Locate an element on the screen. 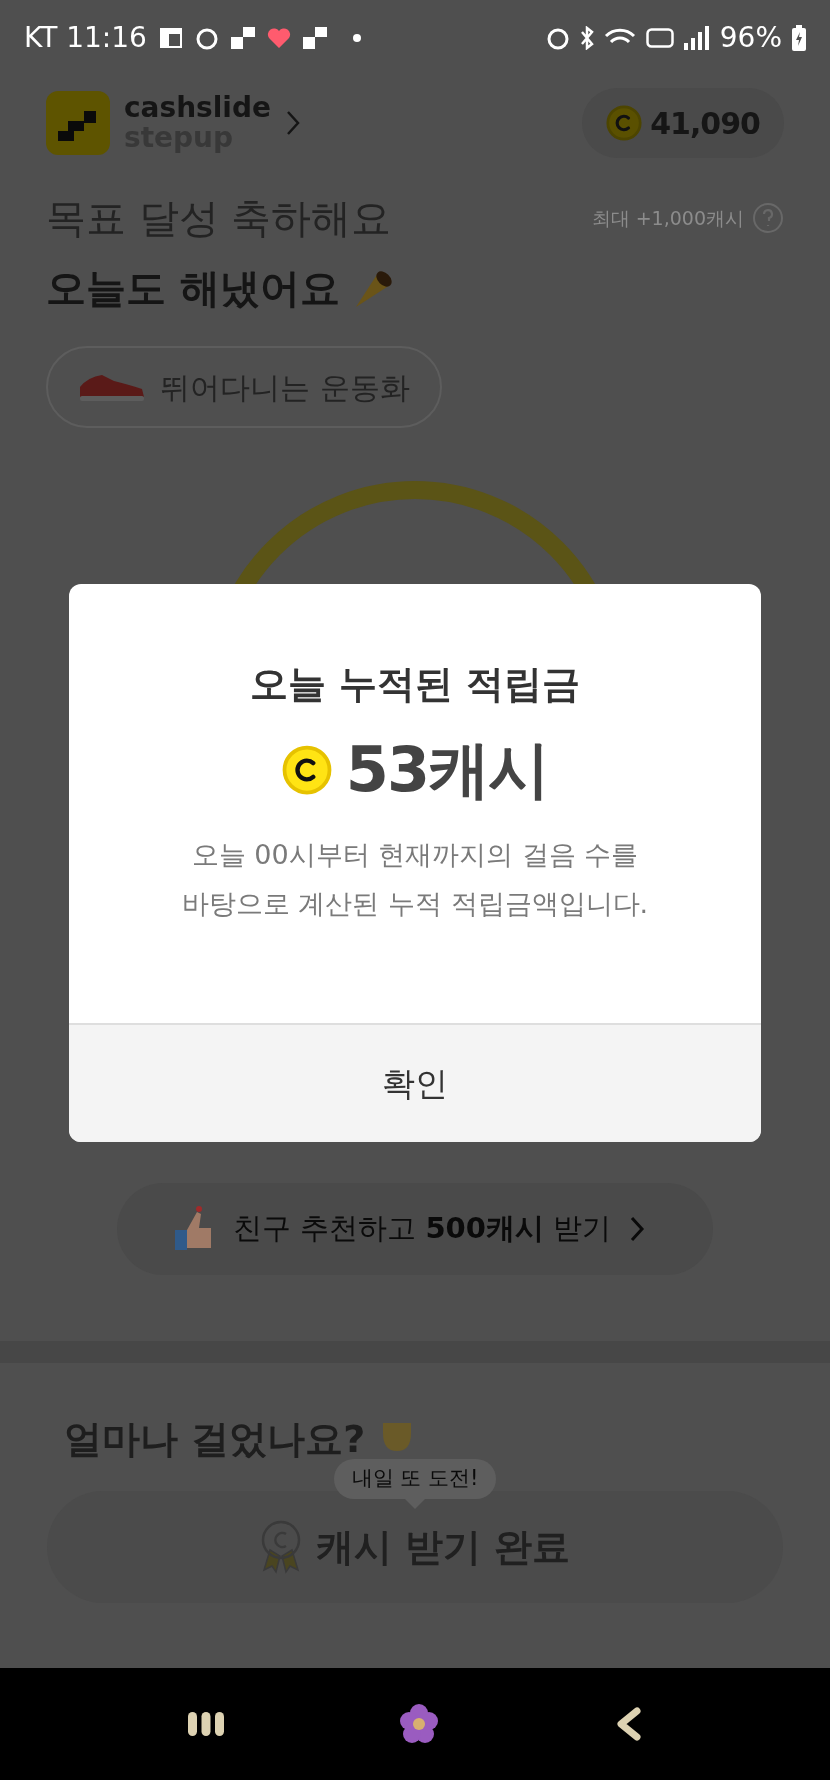 The height and width of the screenshot is (1780, 830). dialog-description: 바탕으로 계산된 누적 적립금액입니다. is located at coordinates (415, 904).